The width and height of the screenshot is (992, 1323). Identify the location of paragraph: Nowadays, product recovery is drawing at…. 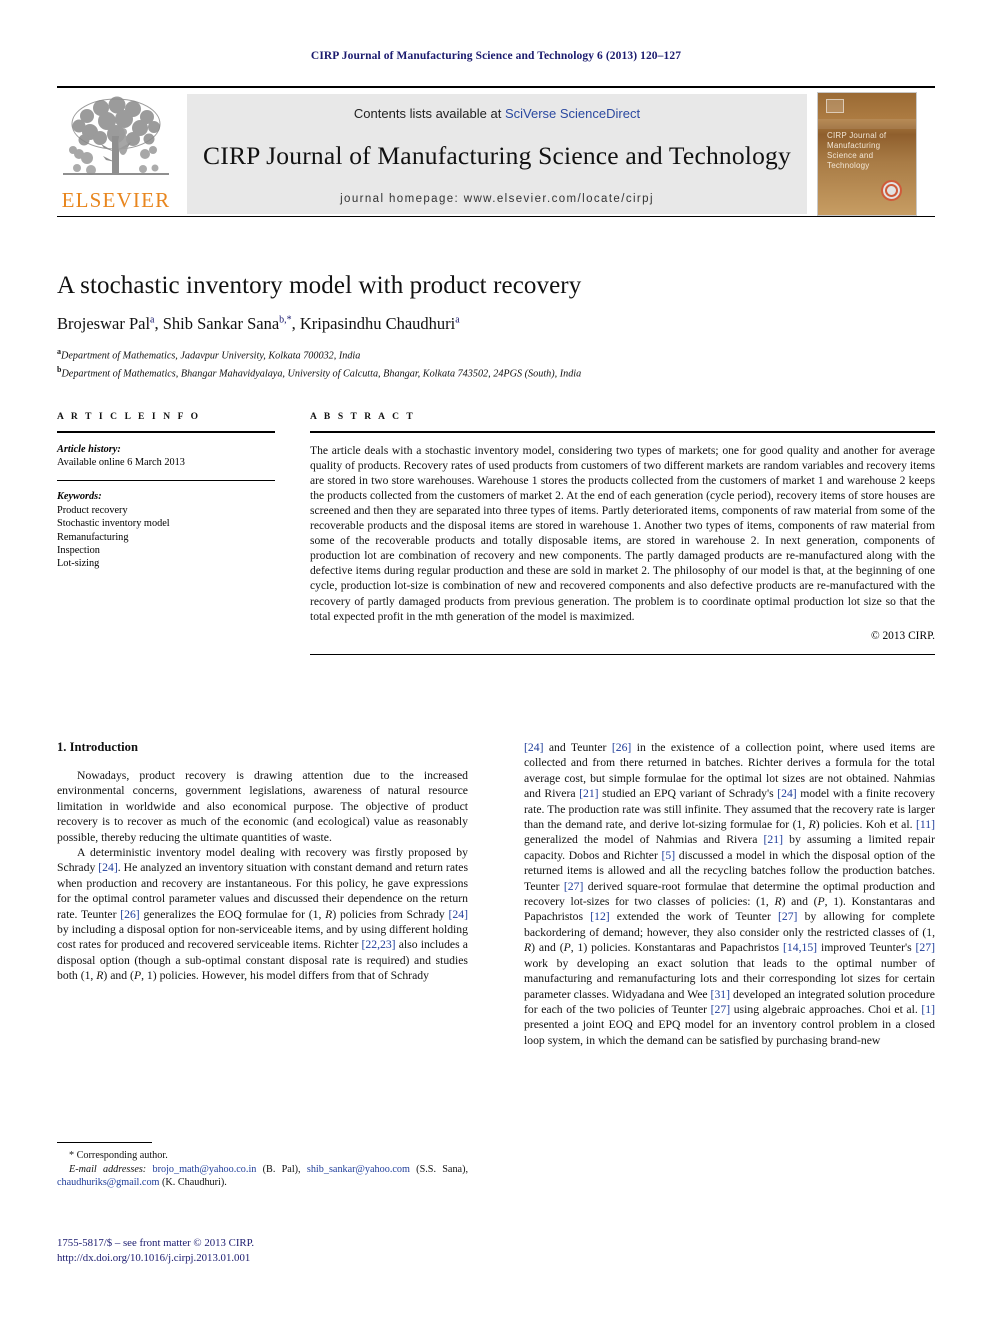
(262, 806).